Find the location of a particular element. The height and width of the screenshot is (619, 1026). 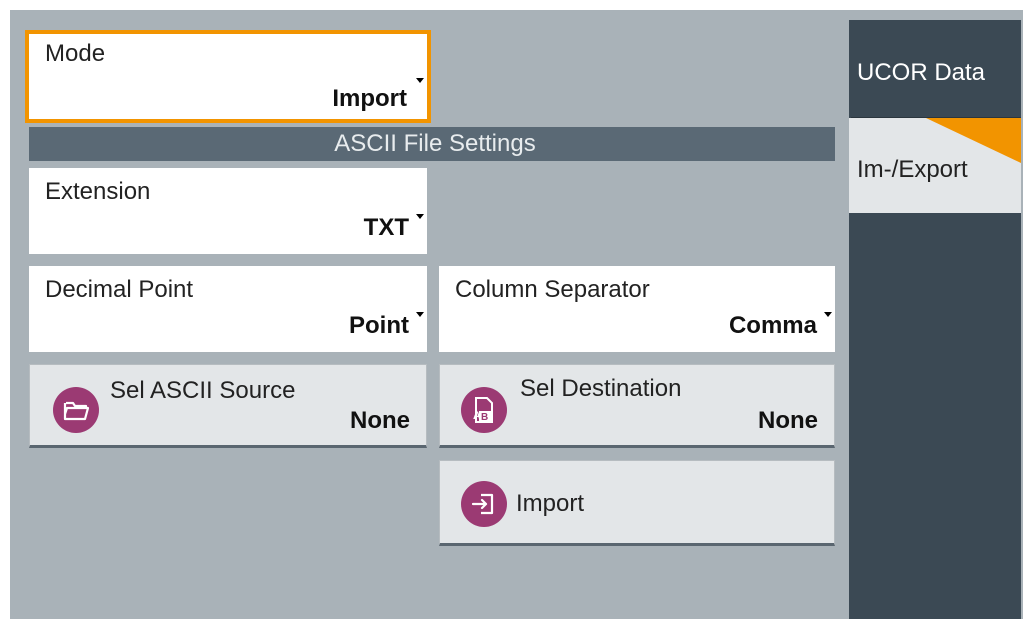

folder-icon is located at coordinates (76, 410).